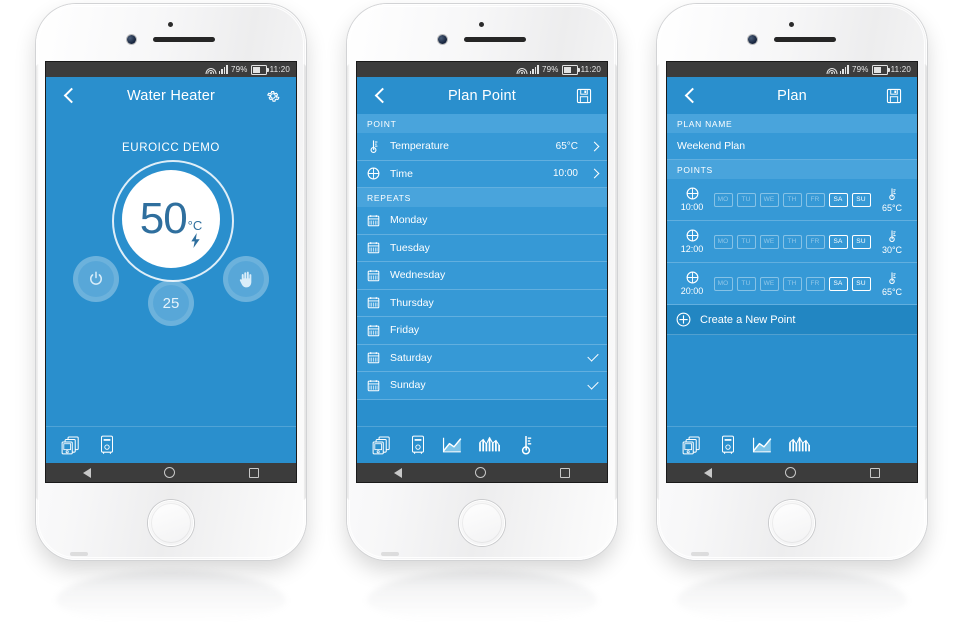 The height and width of the screenshot is (622, 972). Describe the element at coordinates (482, 276) in the screenshot. I see `row-wednesday: Wednesday` at that location.